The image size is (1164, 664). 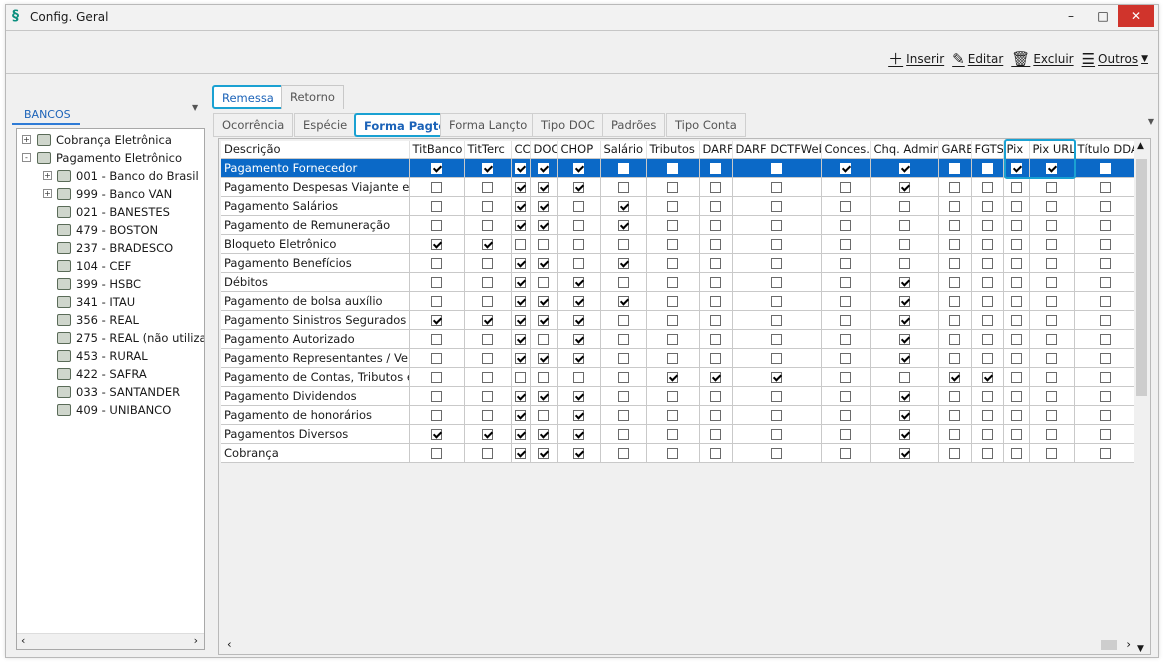 What do you see at coordinates (846, 150) in the screenshot?
I see `column-header: Conces.` at bounding box center [846, 150].